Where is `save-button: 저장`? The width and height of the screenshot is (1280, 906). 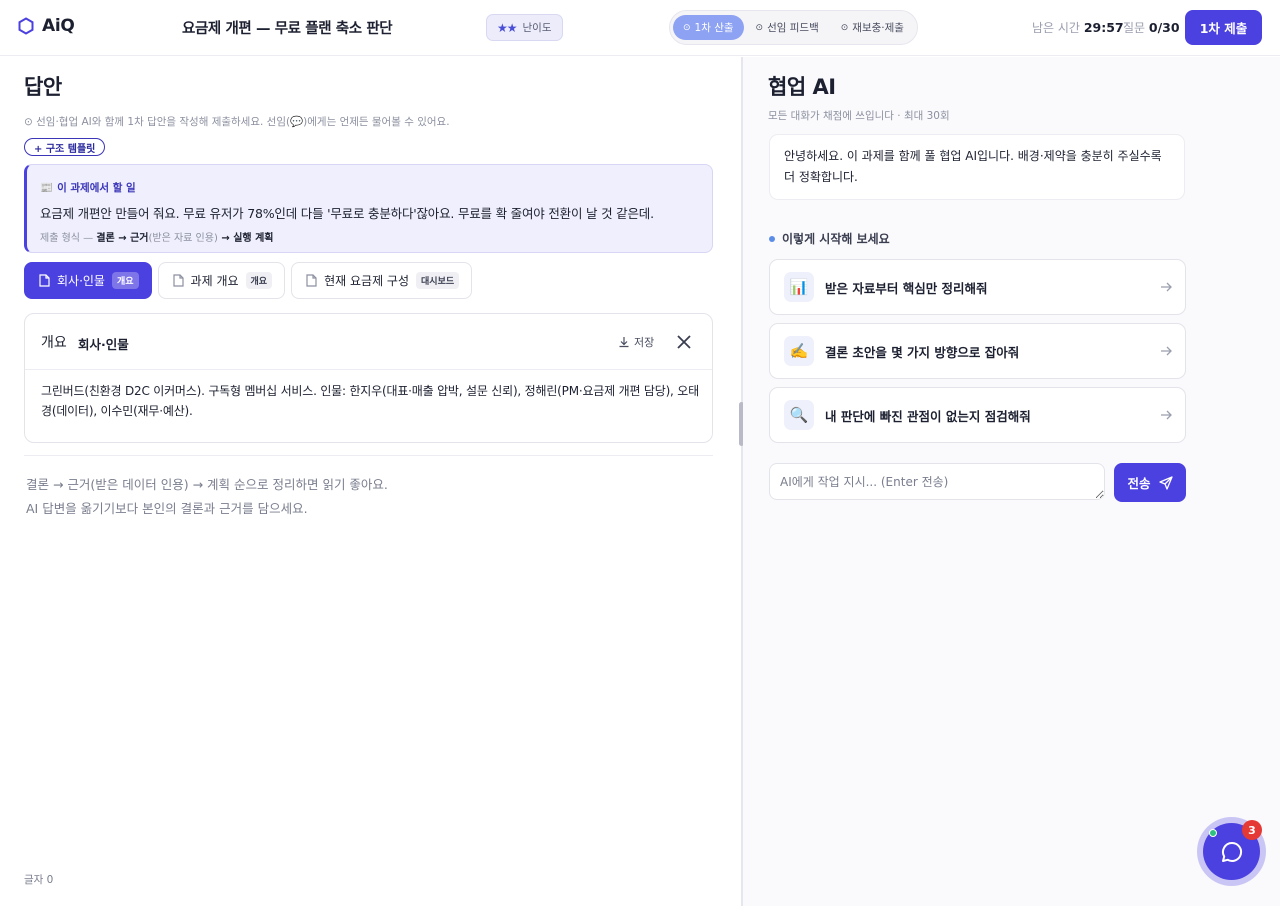 save-button: 저장 is located at coordinates (636, 342).